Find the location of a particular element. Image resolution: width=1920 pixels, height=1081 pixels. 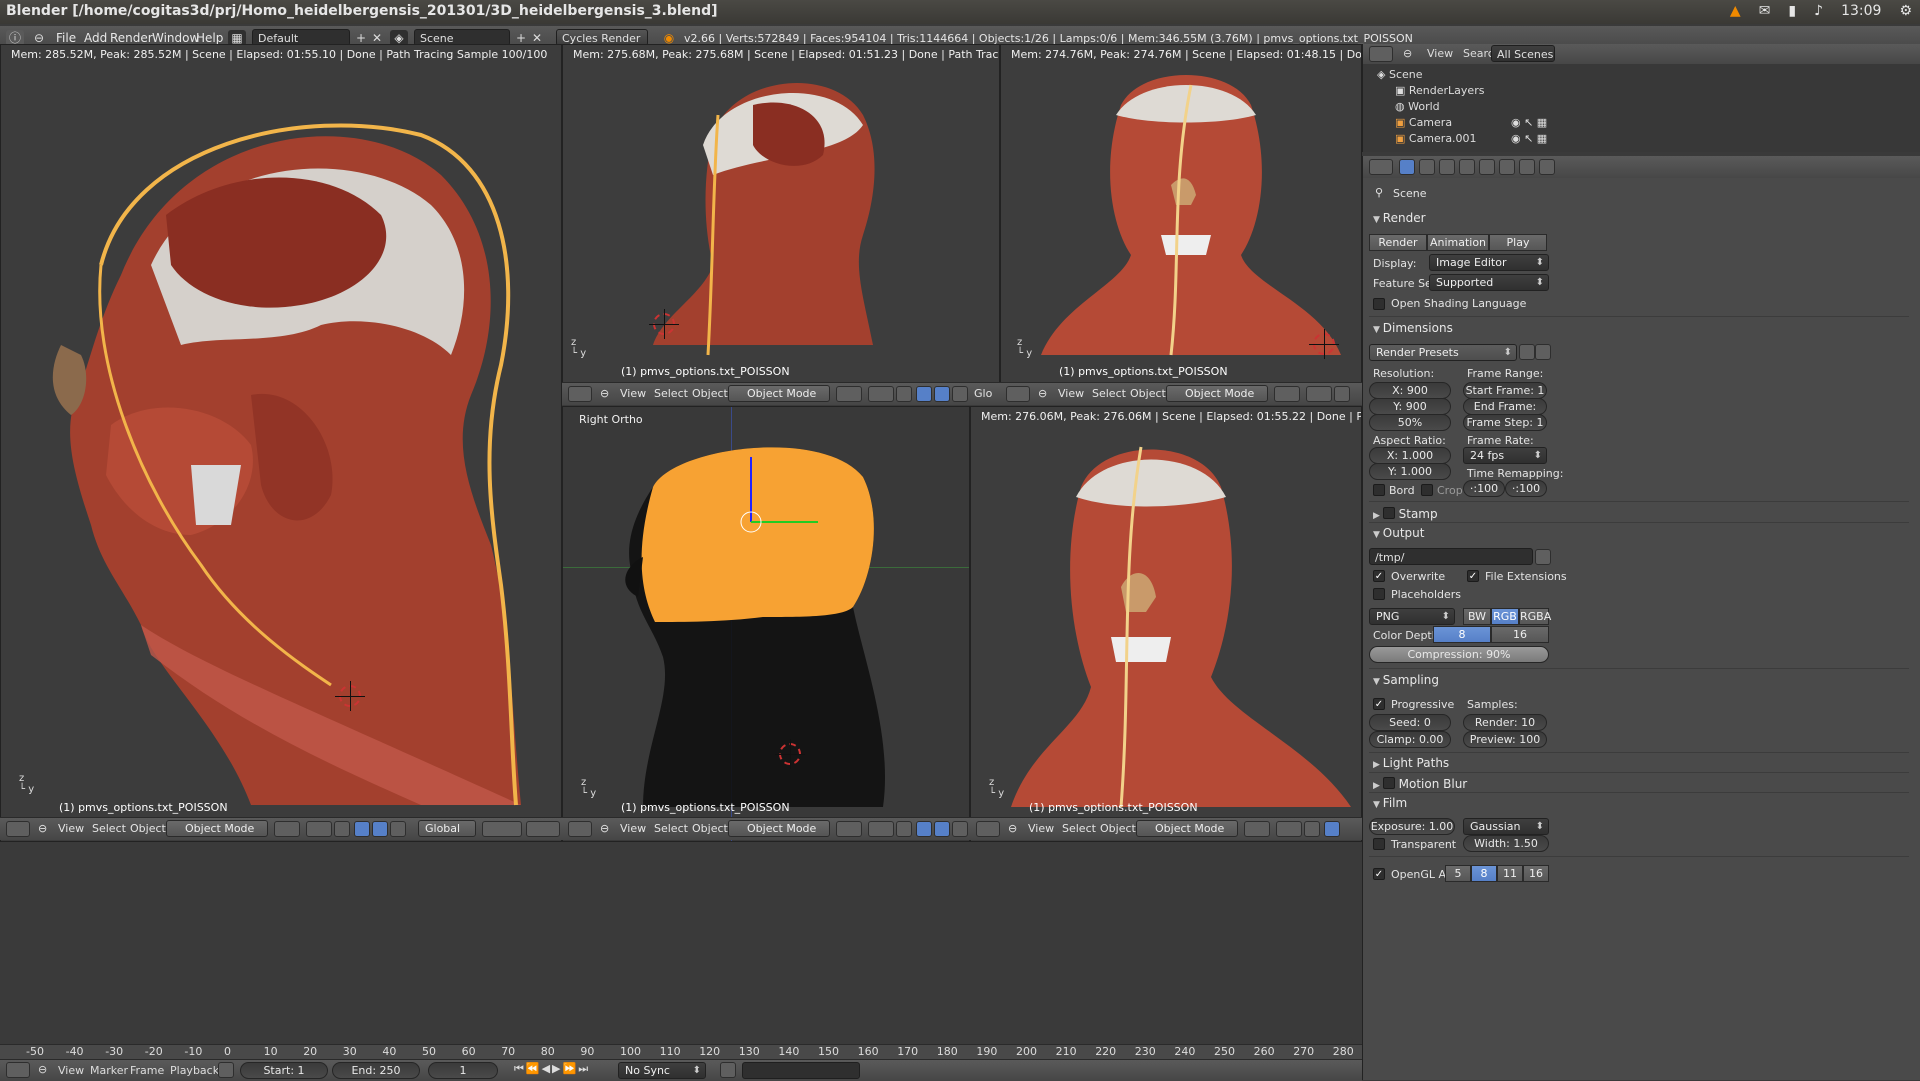

overwrite-checkbox: ✓ is located at coordinates (1379, 576).